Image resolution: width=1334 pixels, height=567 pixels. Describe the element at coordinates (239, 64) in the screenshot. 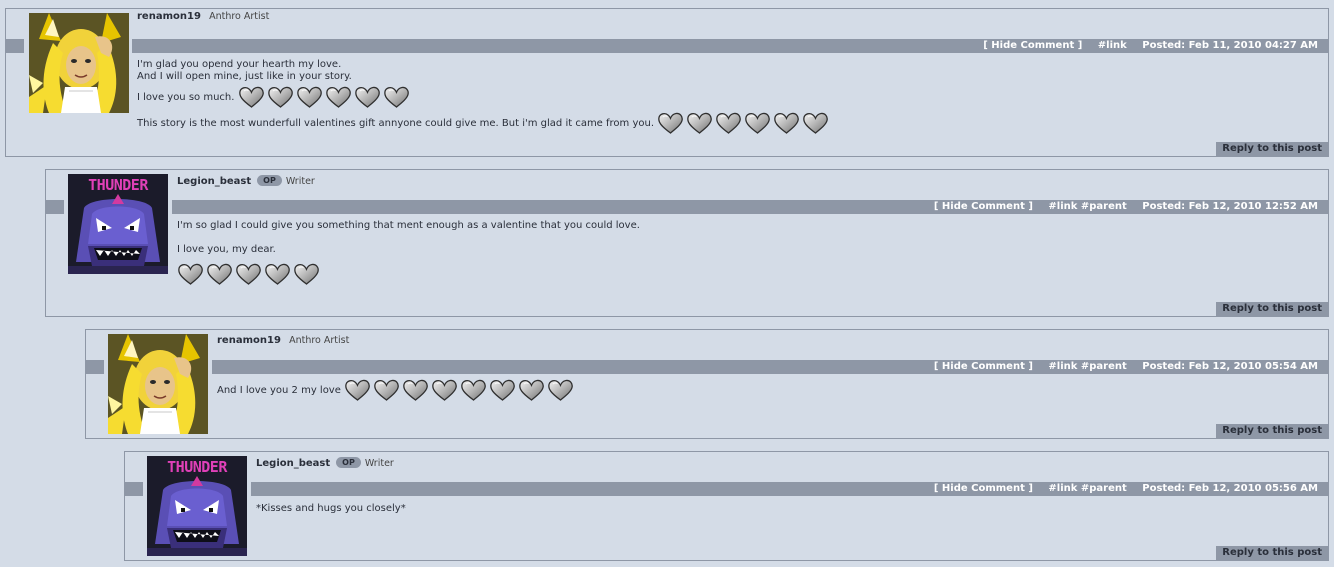

I see `comment-line: I'm glad you opend your hearth my love.` at that location.